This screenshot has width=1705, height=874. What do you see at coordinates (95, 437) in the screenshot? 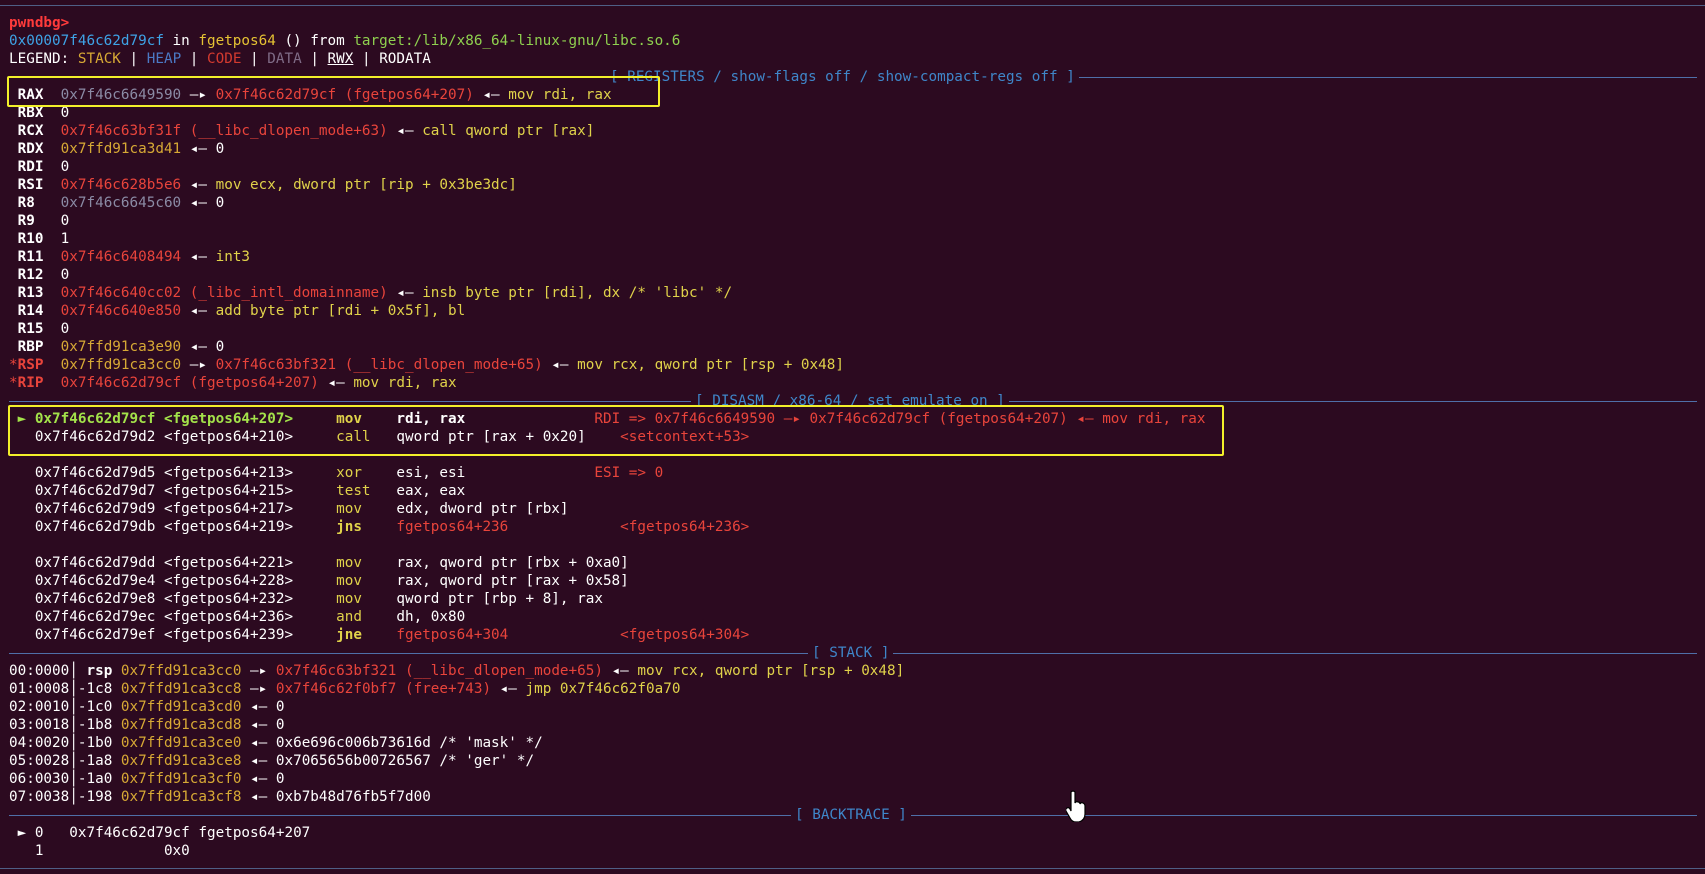
I see `disasm-address: 0x7f46c62d79d2` at bounding box center [95, 437].